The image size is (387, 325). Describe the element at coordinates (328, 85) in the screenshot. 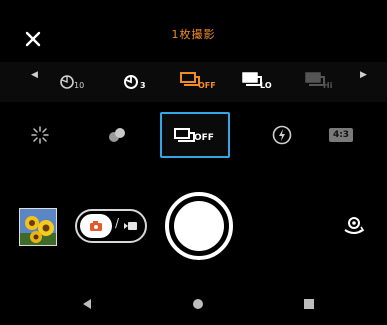

I see `drive-item-label: Hi` at that location.